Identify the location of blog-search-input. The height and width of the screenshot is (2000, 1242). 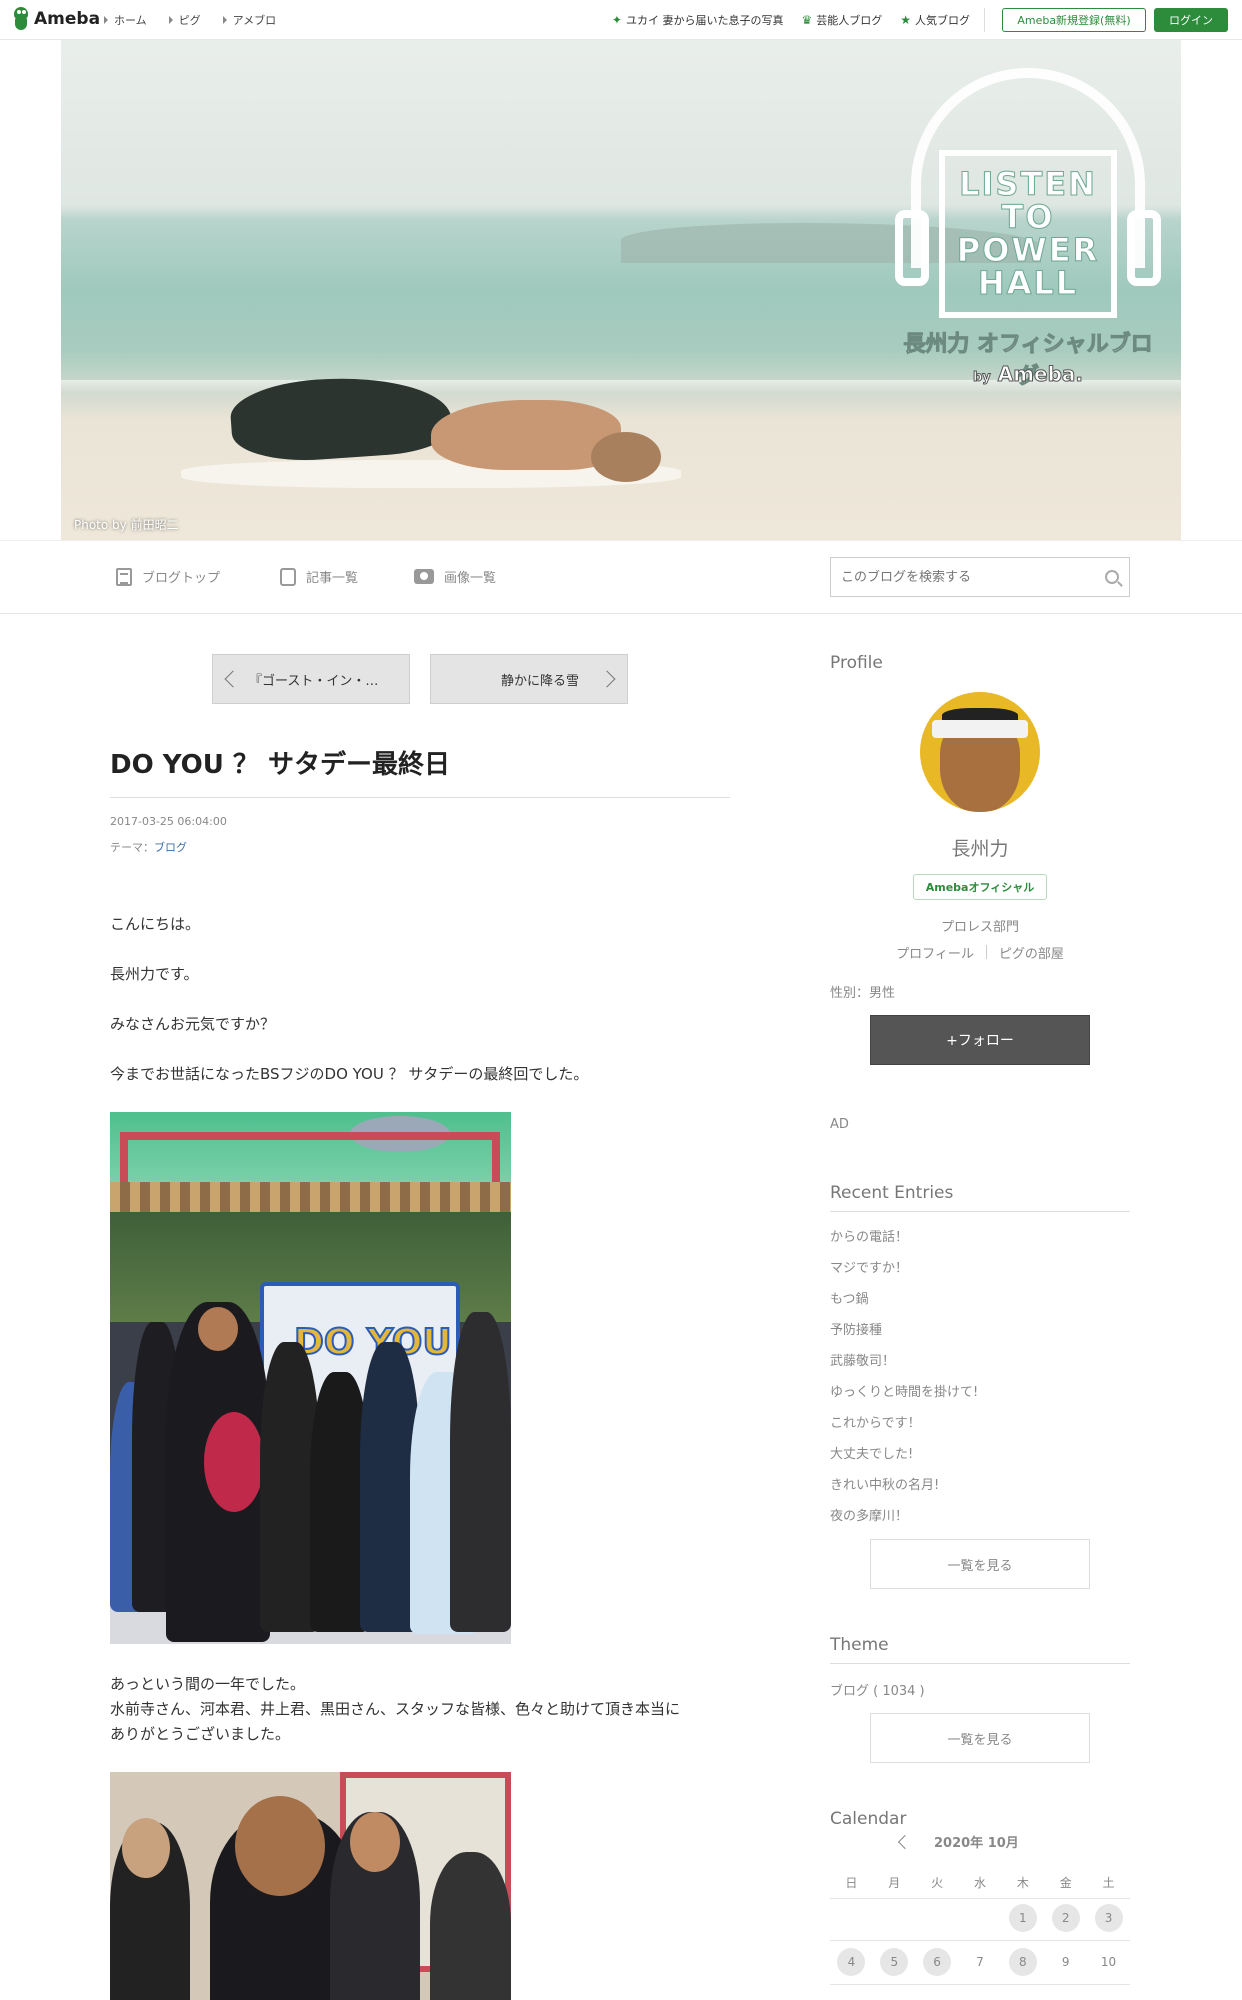
(973, 577).